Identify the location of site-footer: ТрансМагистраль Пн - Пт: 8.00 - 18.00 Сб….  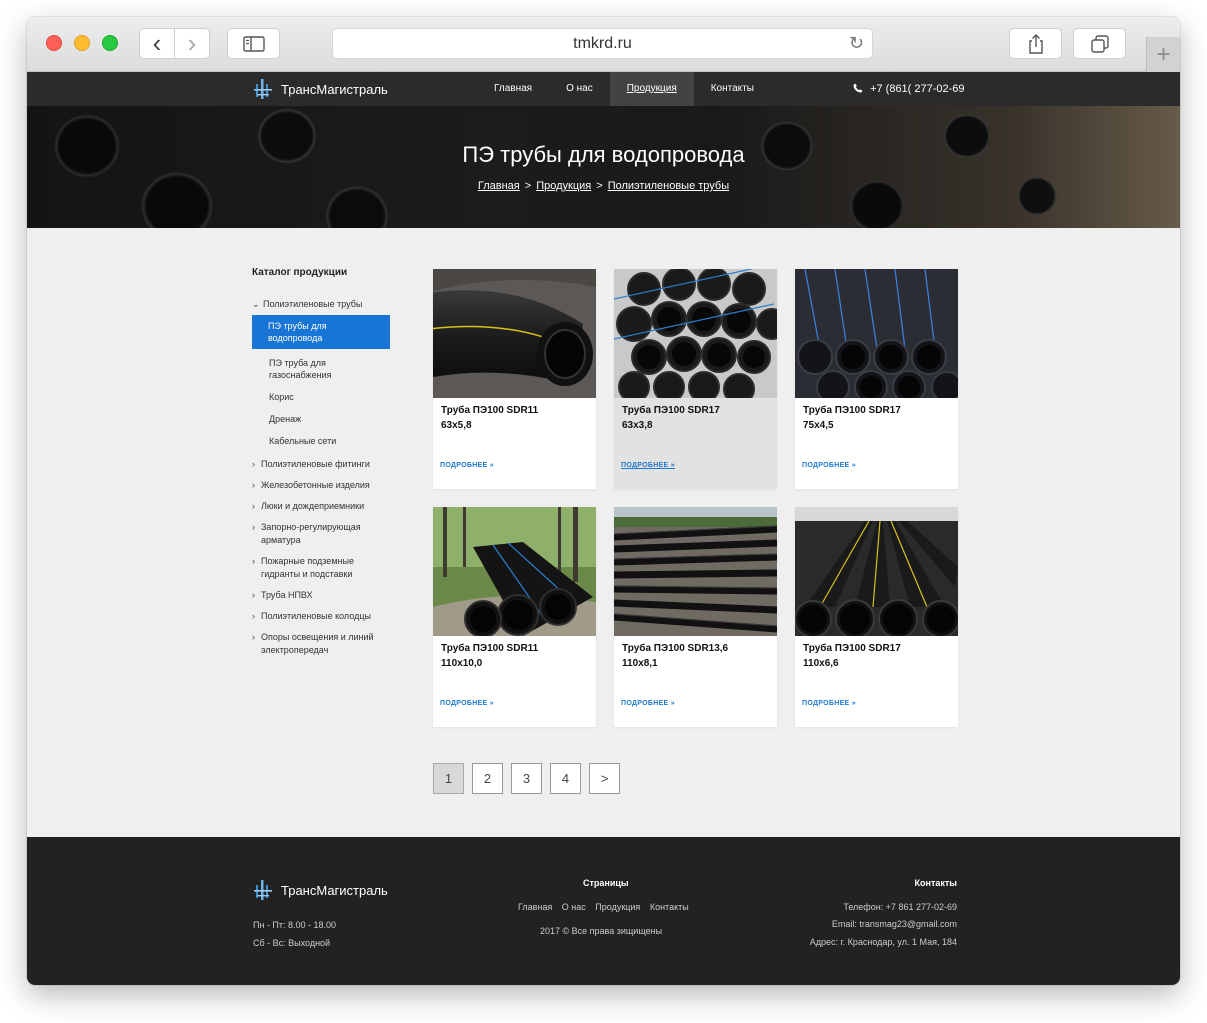
(603, 911).